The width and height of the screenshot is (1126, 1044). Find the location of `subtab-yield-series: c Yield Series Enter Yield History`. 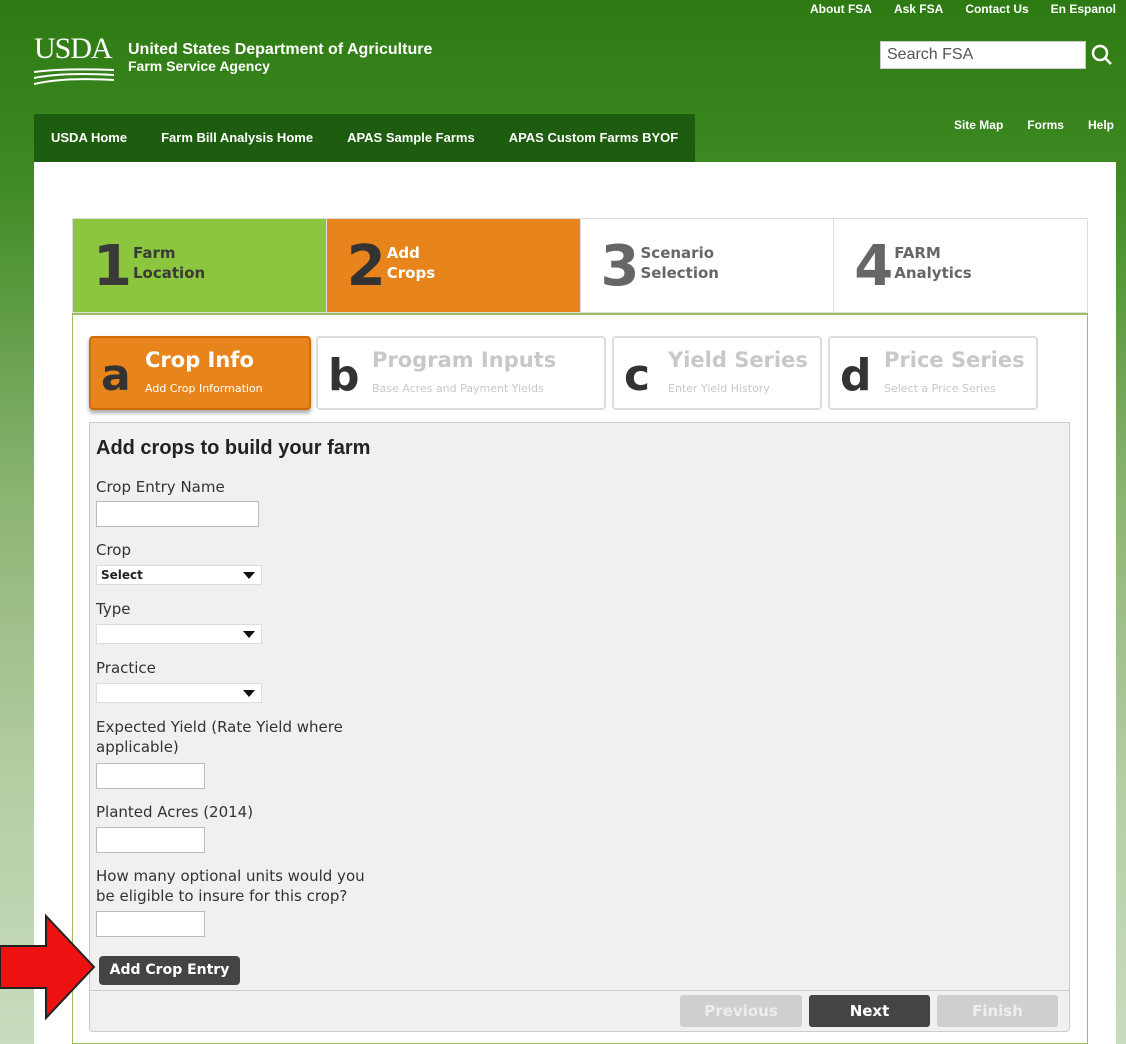

subtab-yield-series: c Yield Series Enter Yield History is located at coordinates (717, 373).